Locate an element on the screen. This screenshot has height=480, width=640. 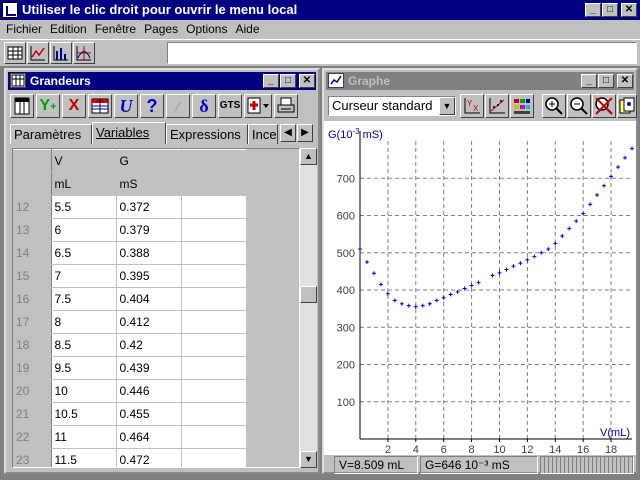
menu-fichier: Fichier is located at coordinates (24, 29).